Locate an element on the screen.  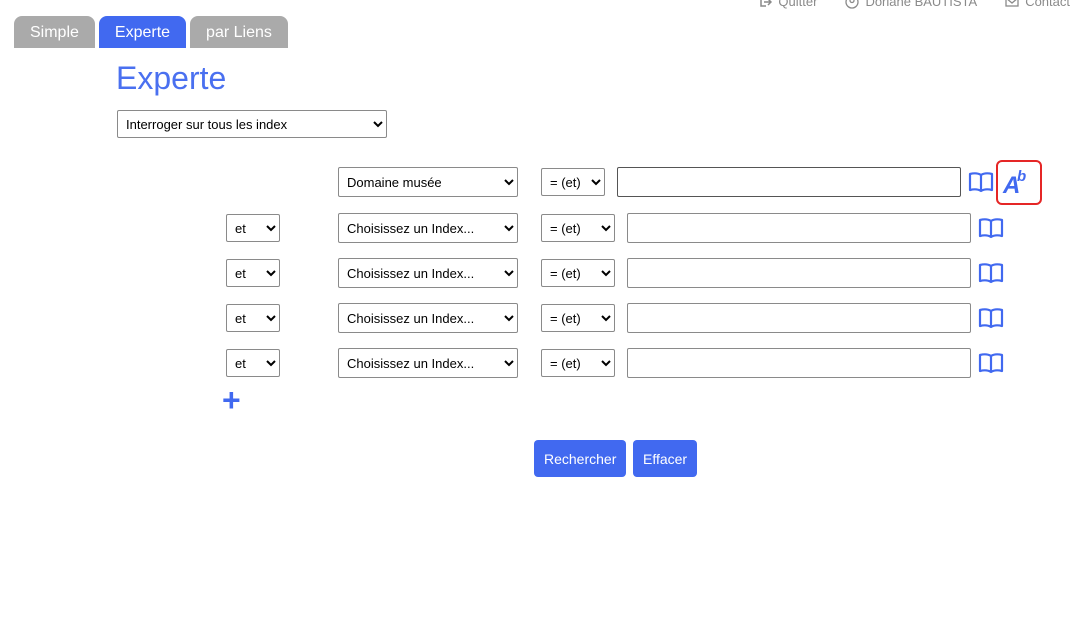
search-mode-tabs: Simple Experte par Liens is located at coordinates (151, 32).